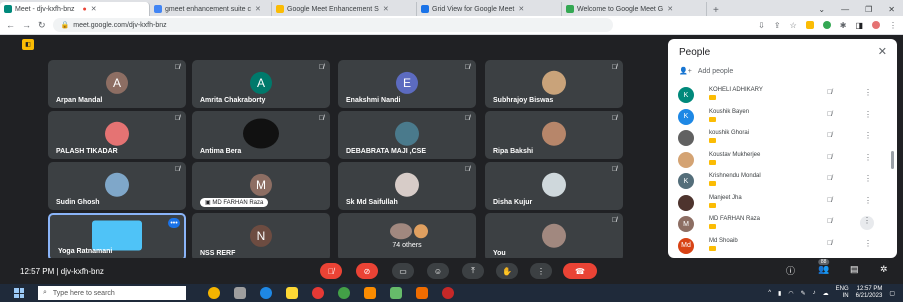 The image size is (903, 302). What do you see at coordinates (75, 9) in the screenshot?
I see `browser-tab-meet: Meet - djv-kxfh-bnz ● ✕` at bounding box center [75, 9].